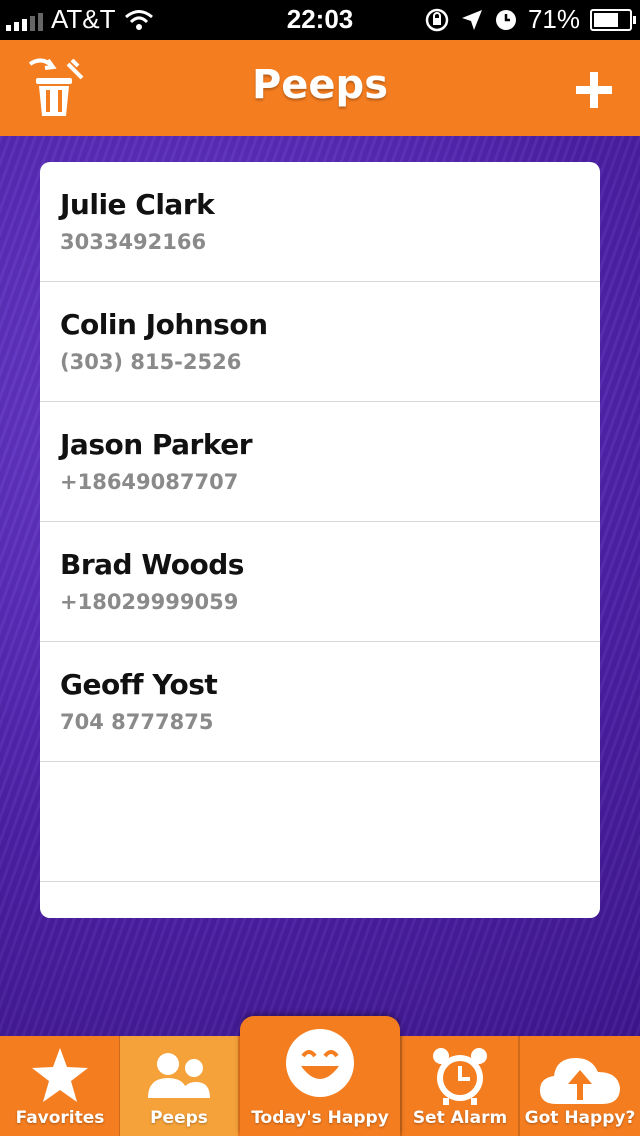  I want to click on empty-row, so click(320, 822).